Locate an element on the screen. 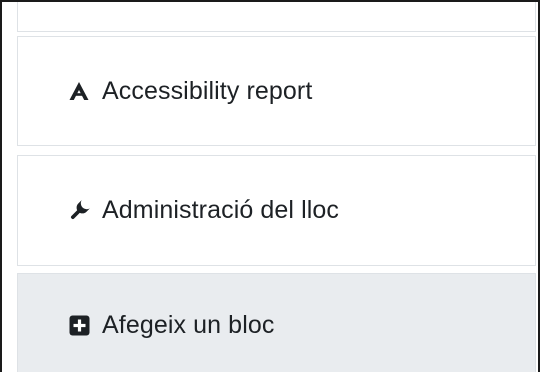  wrench-icon is located at coordinates (79, 210).